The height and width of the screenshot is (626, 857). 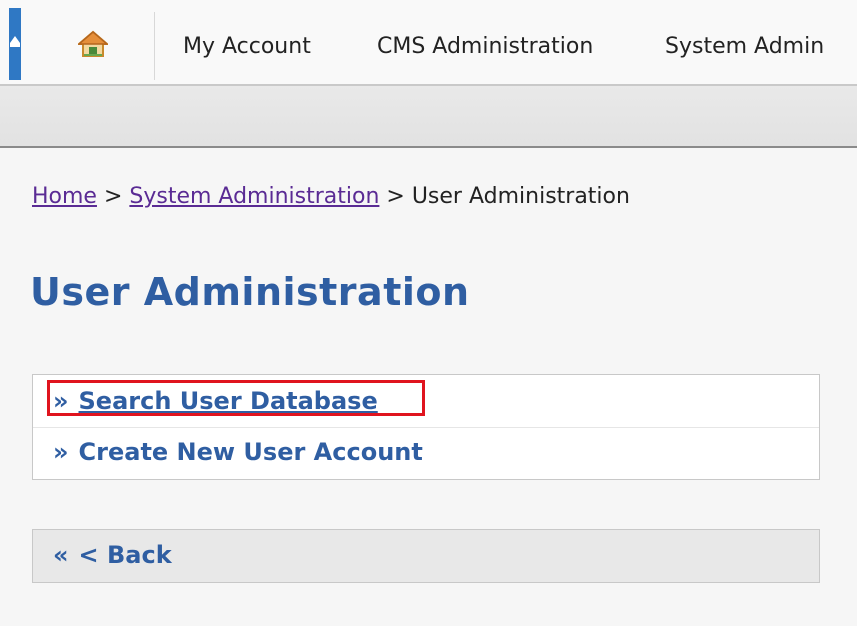 I want to click on action-label: Create New User Account, so click(x=250, y=452).